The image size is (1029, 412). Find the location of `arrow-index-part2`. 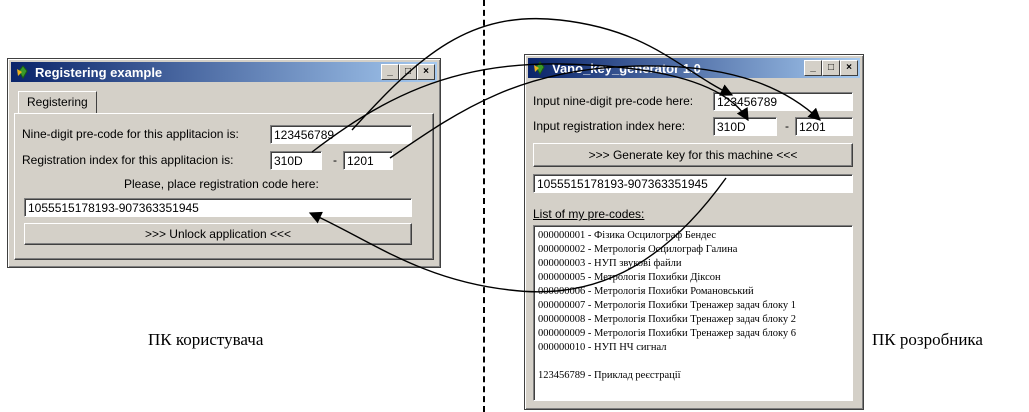

arrow-index-part2 is located at coordinates (605, 112).